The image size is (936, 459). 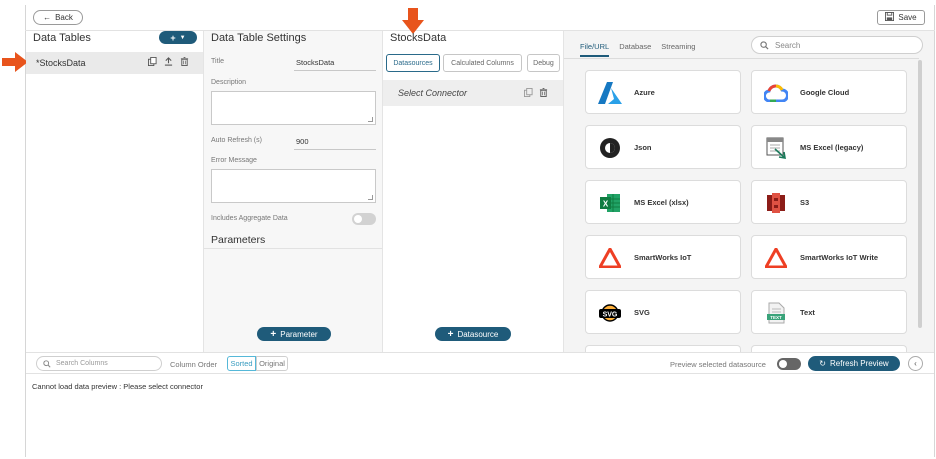 I want to click on collapse-button: ‹, so click(x=915, y=363).